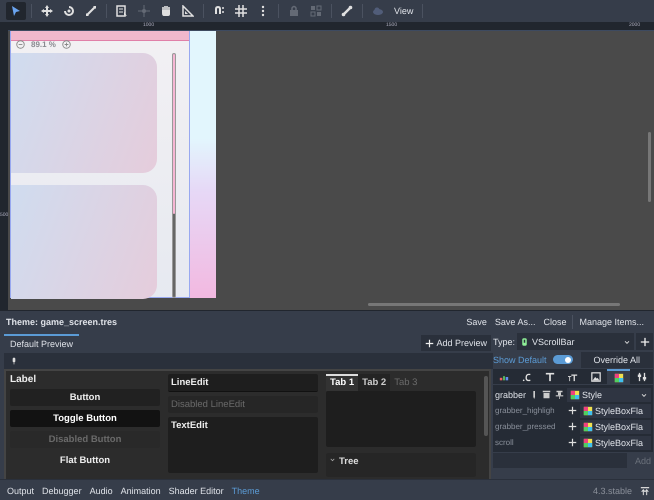 The image size is (654, 500). What do you see at coordinates (378, 11) in the screenshot?
I see `cloud-icon` at bounding box center [378, 11].